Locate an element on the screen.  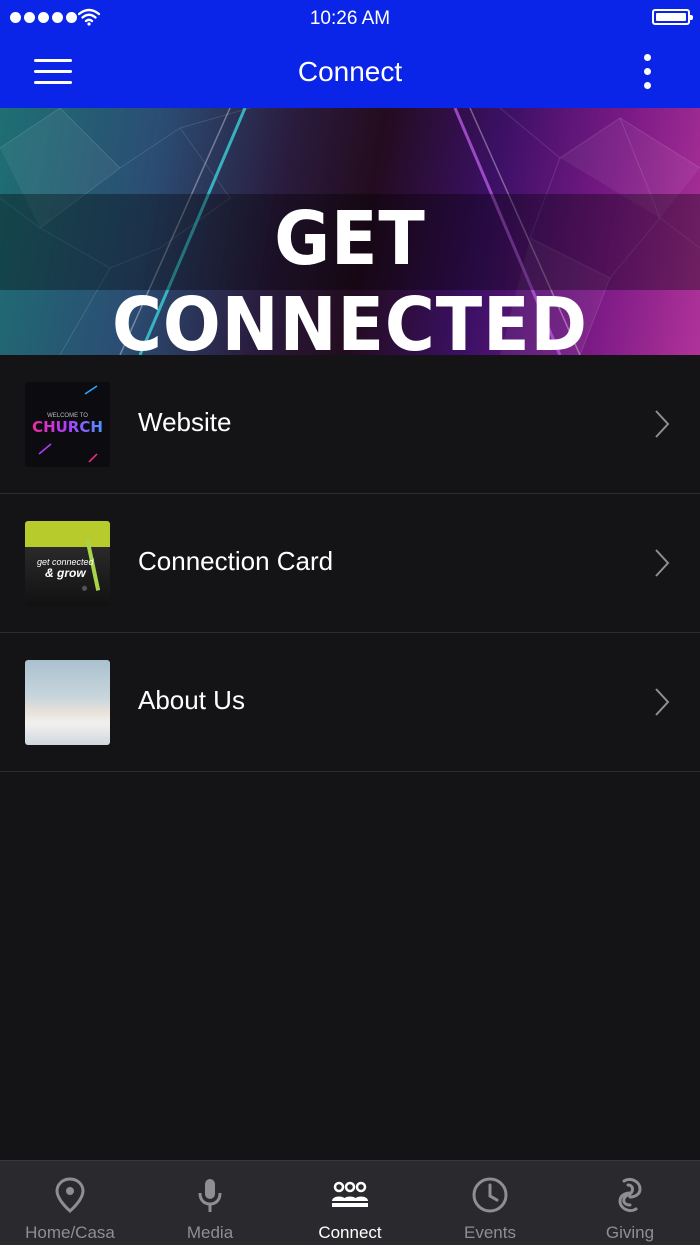
tab-media: Media is located at coordinates (210, 1203).